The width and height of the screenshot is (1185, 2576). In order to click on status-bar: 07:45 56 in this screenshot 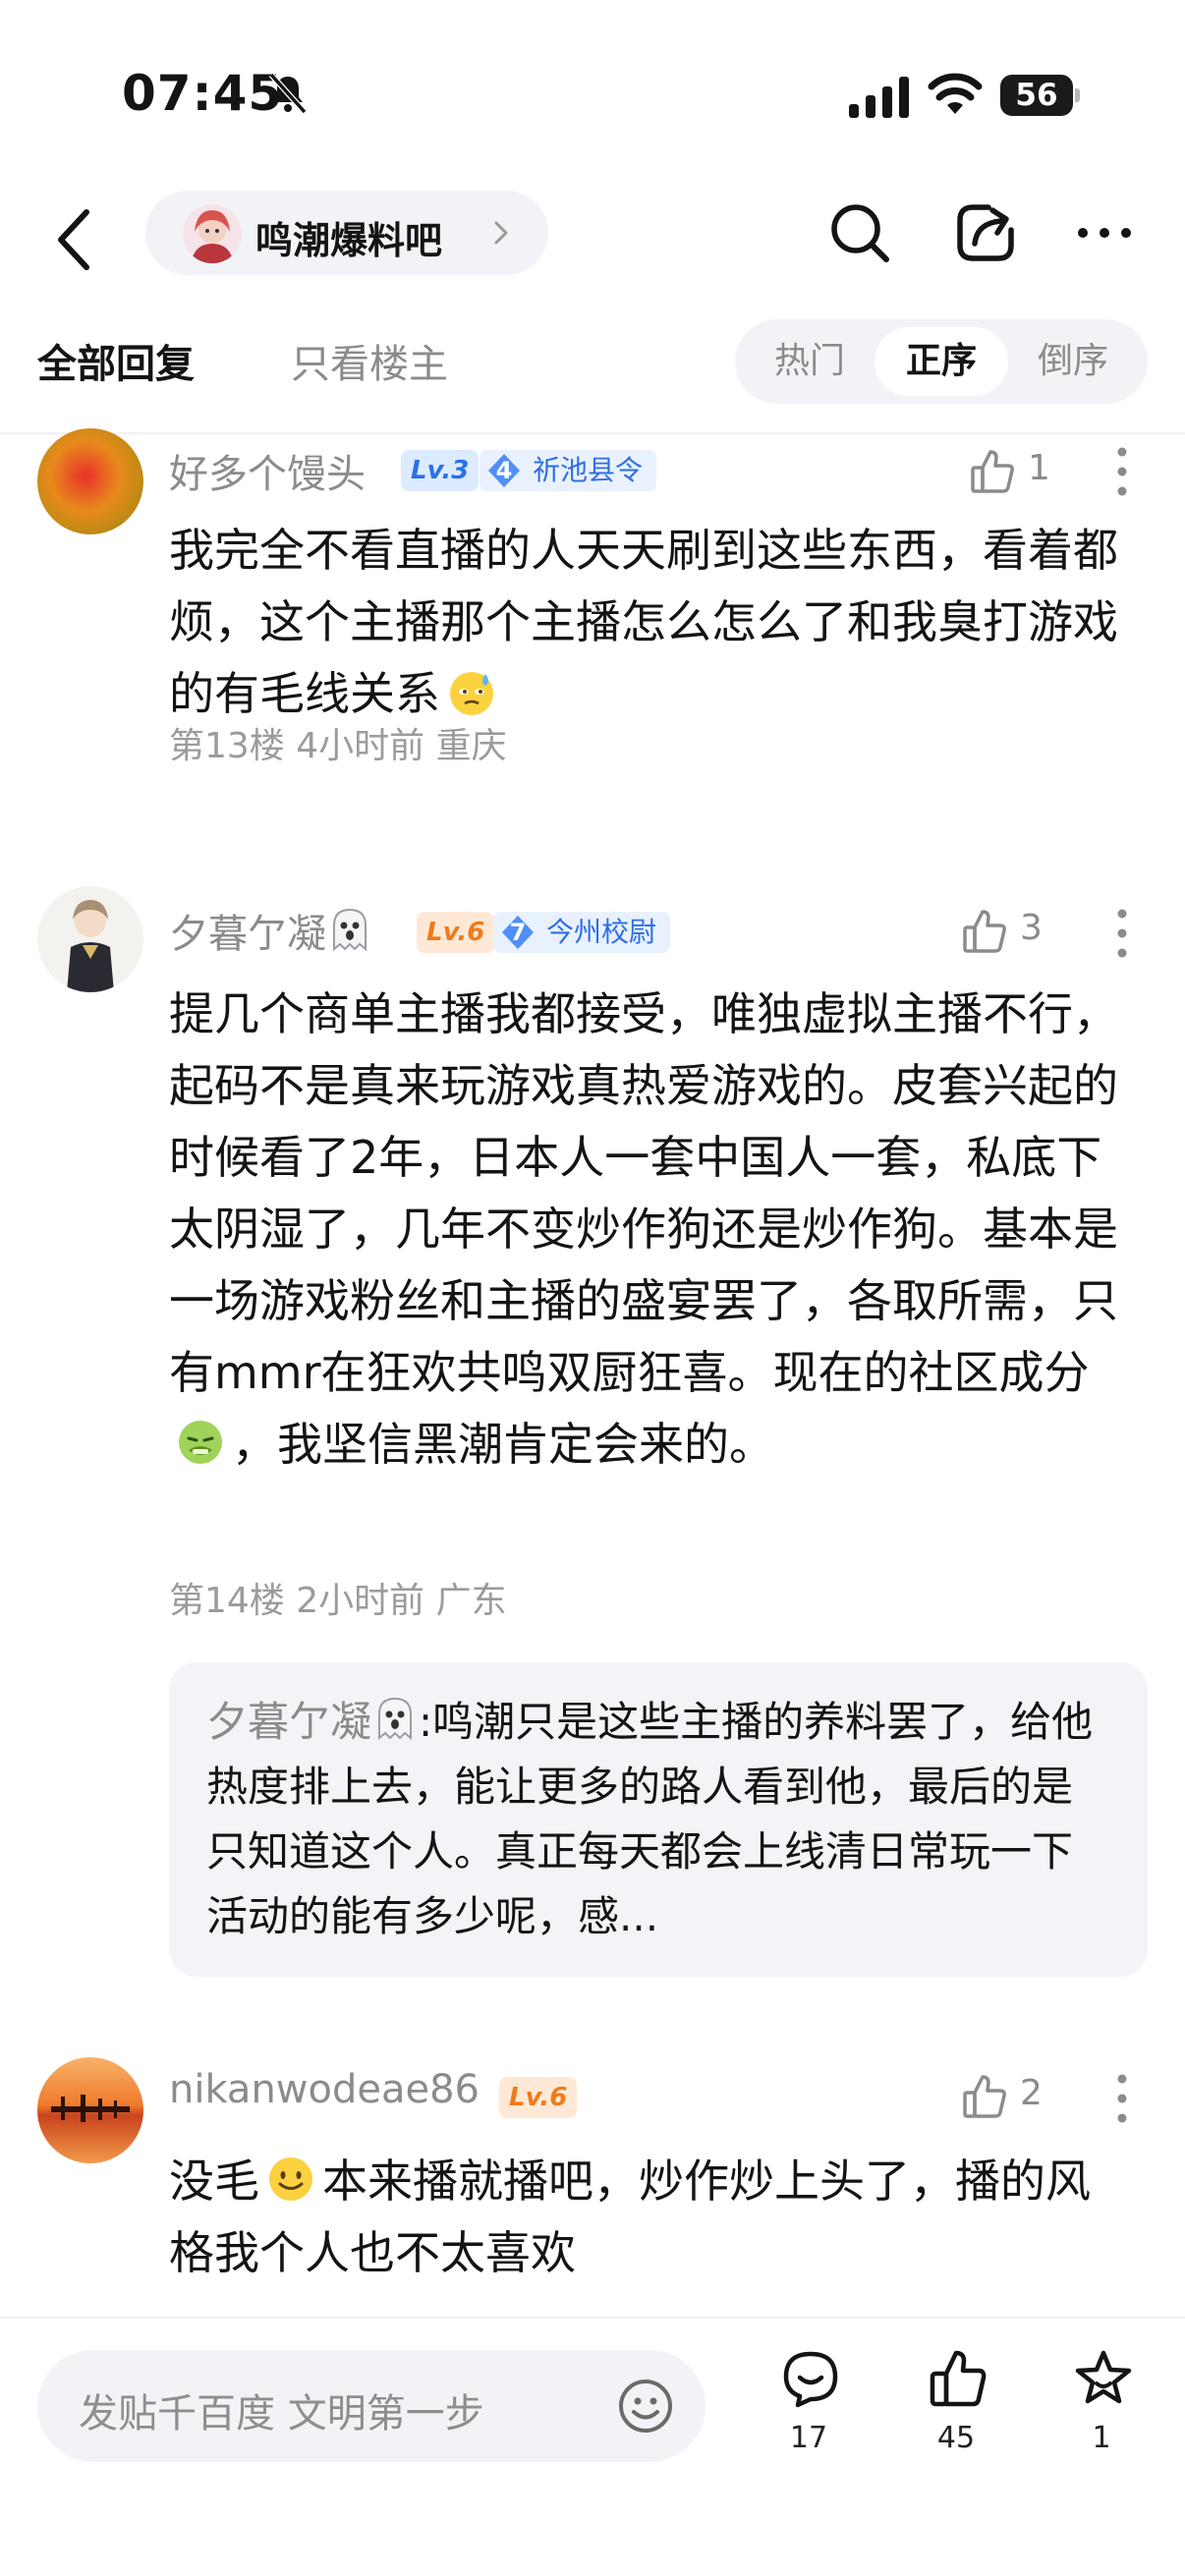, I will do `click(592, 93)`.